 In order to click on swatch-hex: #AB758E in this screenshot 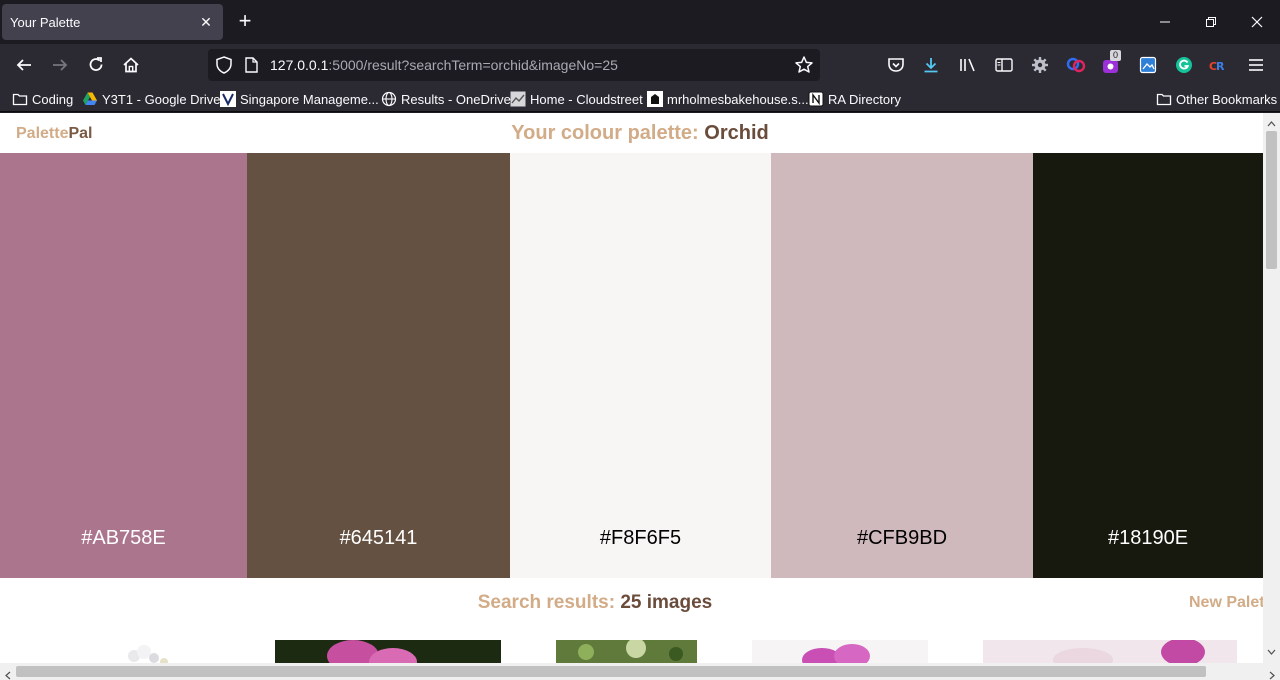, I will do `click(123, 538)`.